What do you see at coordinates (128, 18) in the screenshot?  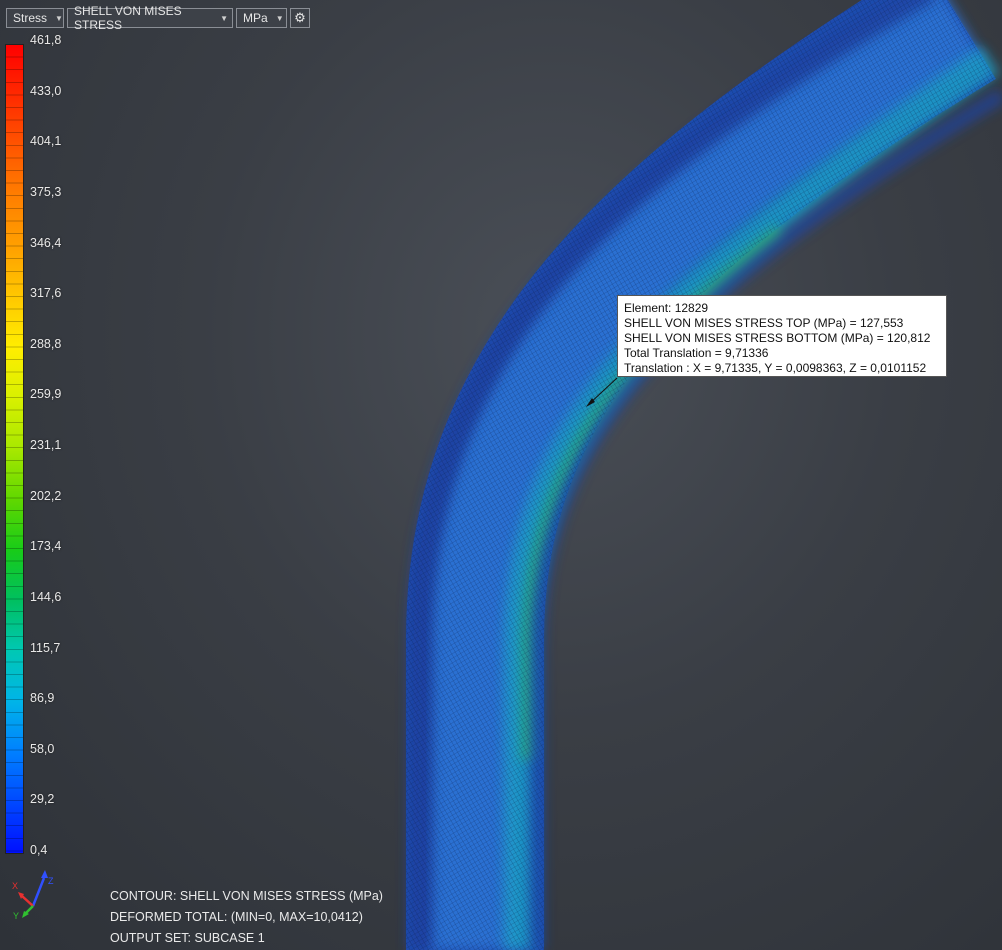 I see `result-component-value: SHELL VON MISES STRESS` at bounding box center [128, 18].